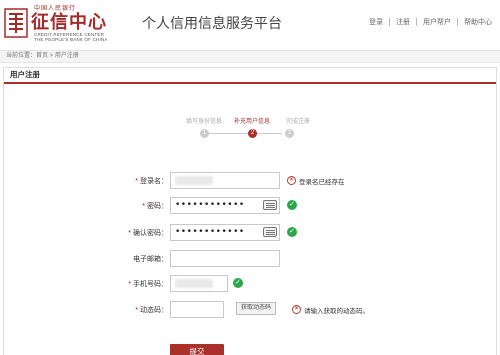 The width and height of the screenshot is (500, 355). I want to click on breadcrumb: 当前位置：首页 > 用户注册, so click(250, 56).